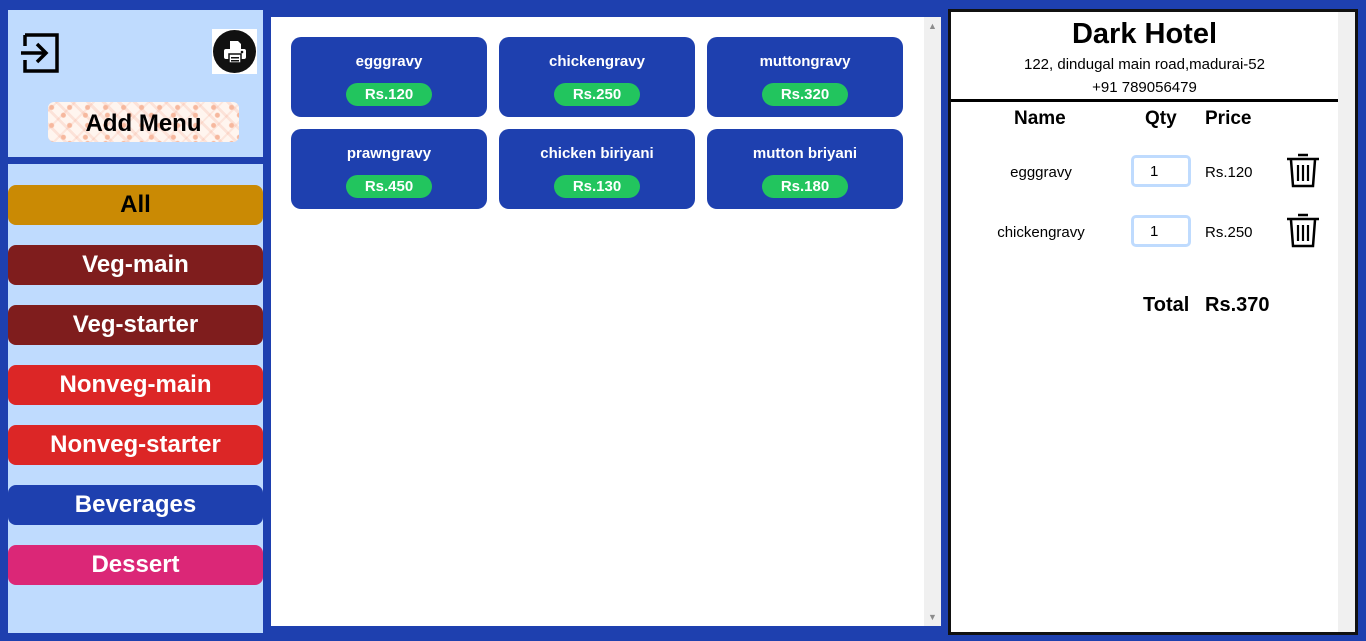 The image size is (1366, 641). I want to click on add-menu-label: Add Menu, so click(143, 123).